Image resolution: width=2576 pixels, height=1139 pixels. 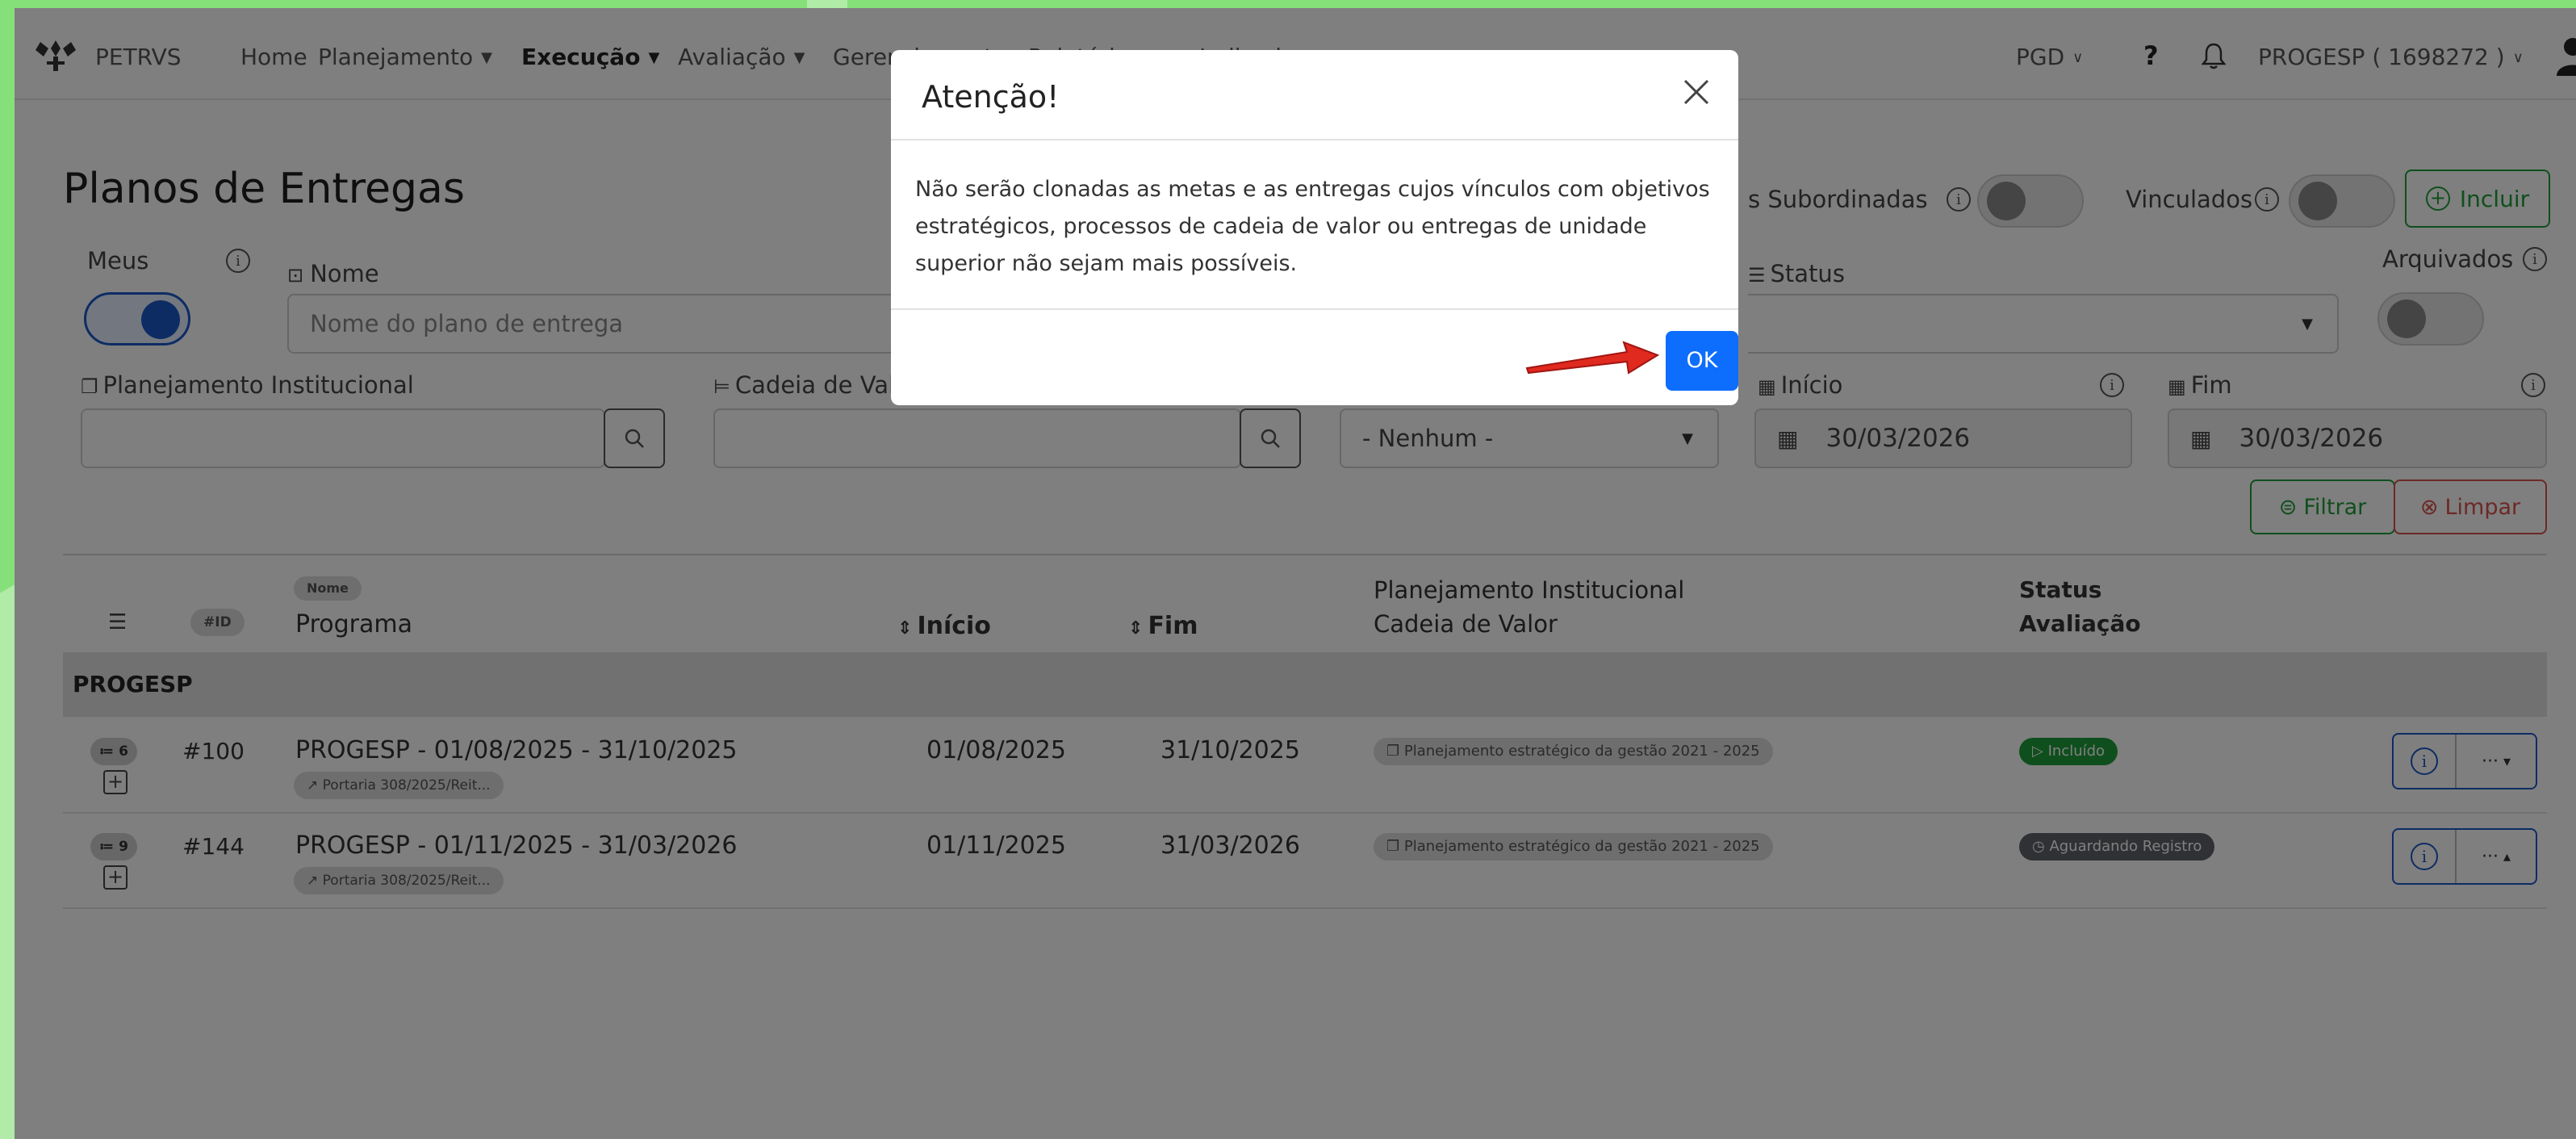 What do you see at coordinates (1314, 95) in the screenshot?
I see `dialog-header: Atenção!` at bounding box center [1314, 95].